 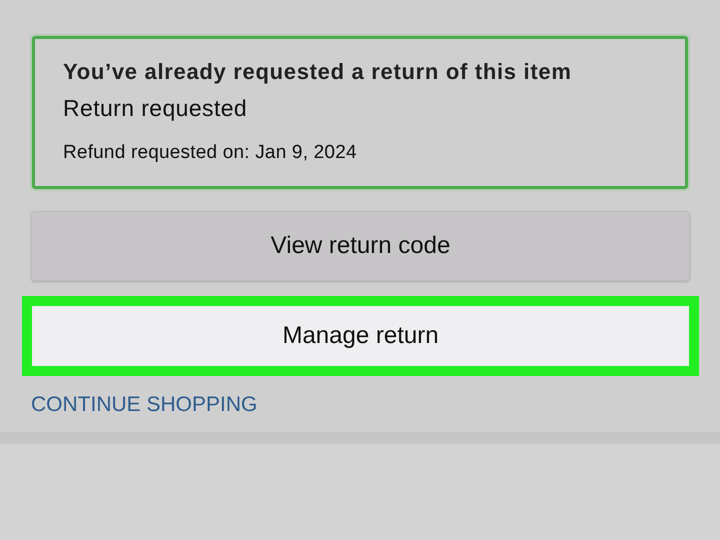 What do you see at coordinates (144, 405) in the screenshot?
I see `continue-shopping-link: CONTINUE SHOPPING` at bounding box center [144, 405].